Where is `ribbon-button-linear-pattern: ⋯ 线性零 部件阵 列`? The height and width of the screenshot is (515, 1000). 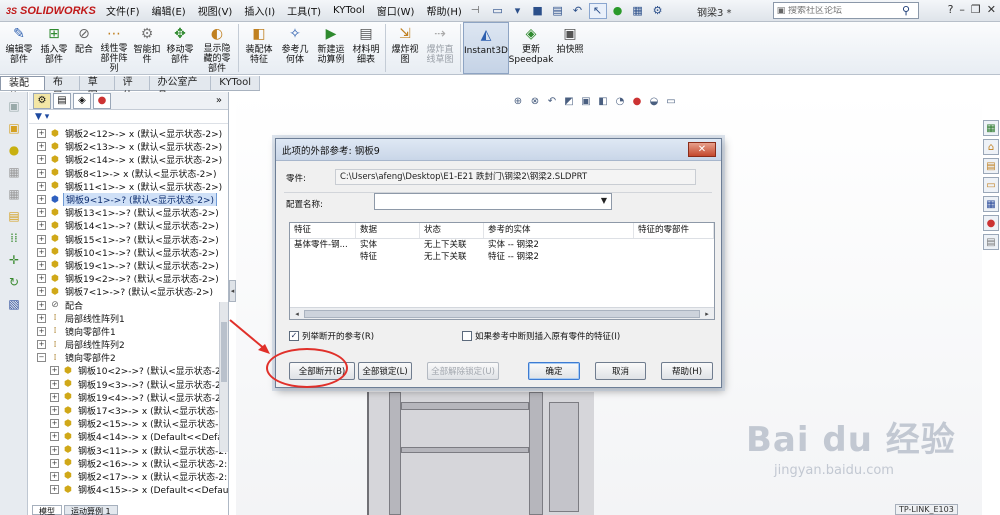 ribbon-button-linear-pattern: ⋯ 线性零 部件阵 列 is located at coordinates (114, 48).